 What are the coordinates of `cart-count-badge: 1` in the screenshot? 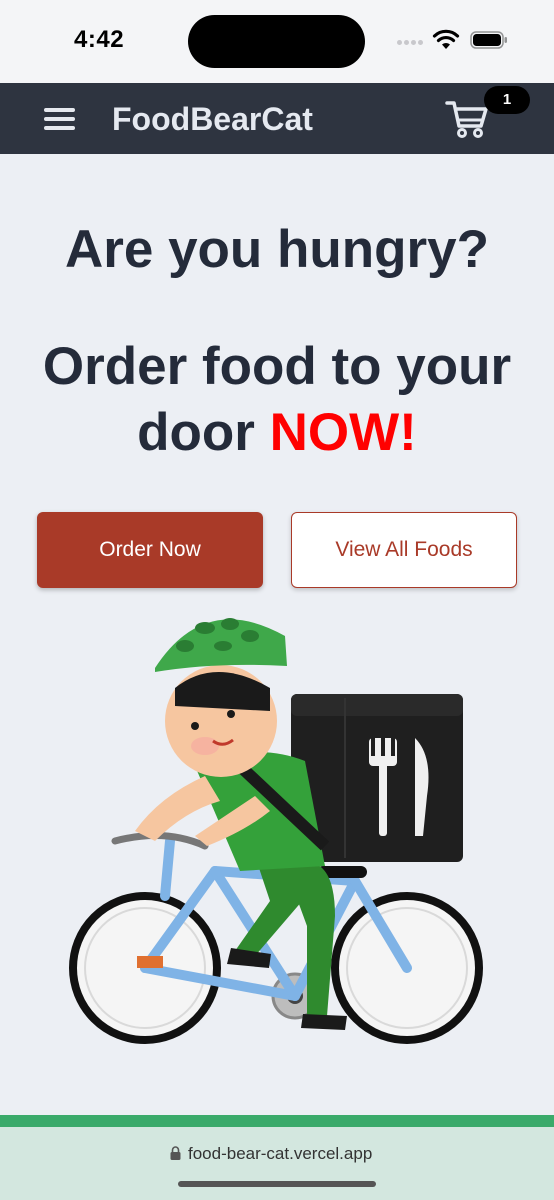 It's located at (507, 100).